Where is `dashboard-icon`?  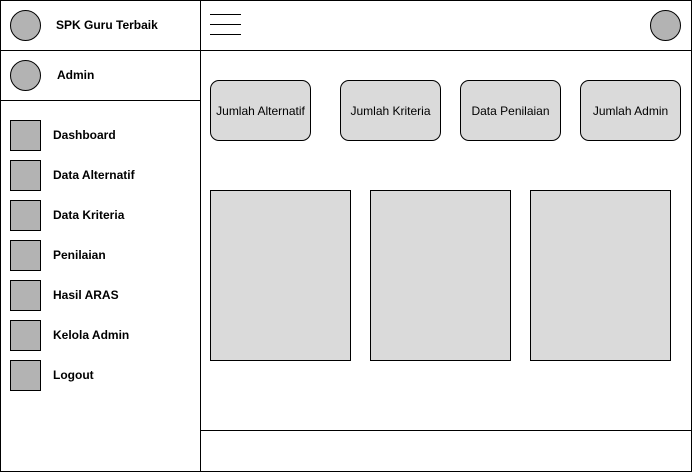
dashboard-icon is located at coordinates (25, 135).